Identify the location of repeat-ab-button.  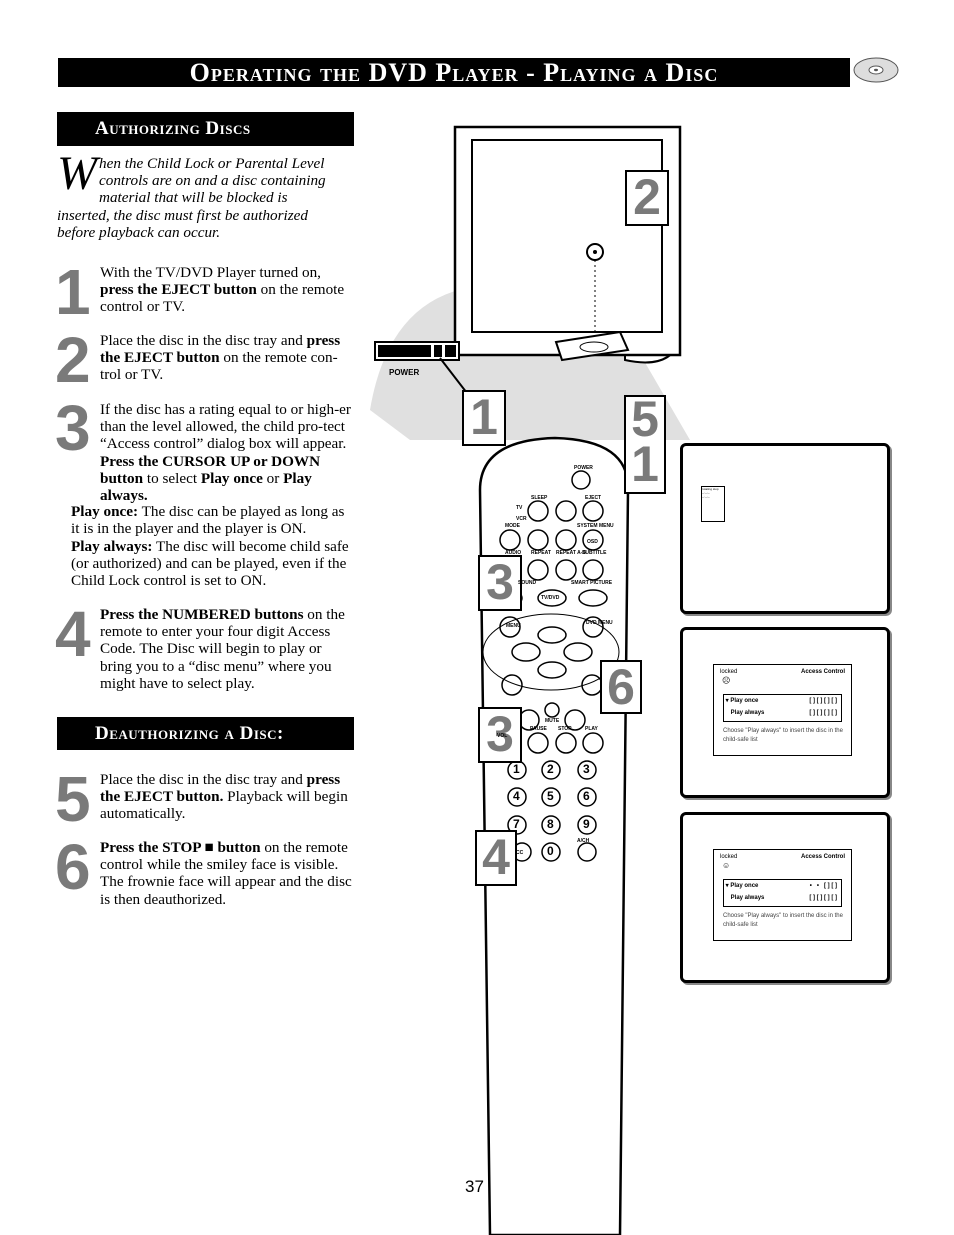
(566, 570).